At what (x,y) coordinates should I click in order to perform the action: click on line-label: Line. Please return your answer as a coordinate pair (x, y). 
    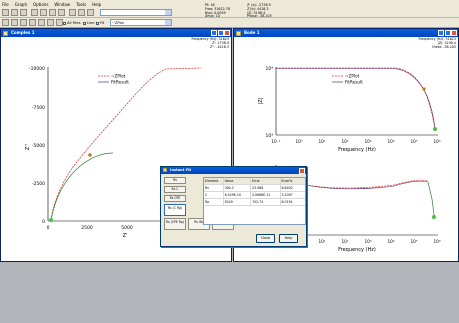
    Looking at the image, I should click on (91, 23).